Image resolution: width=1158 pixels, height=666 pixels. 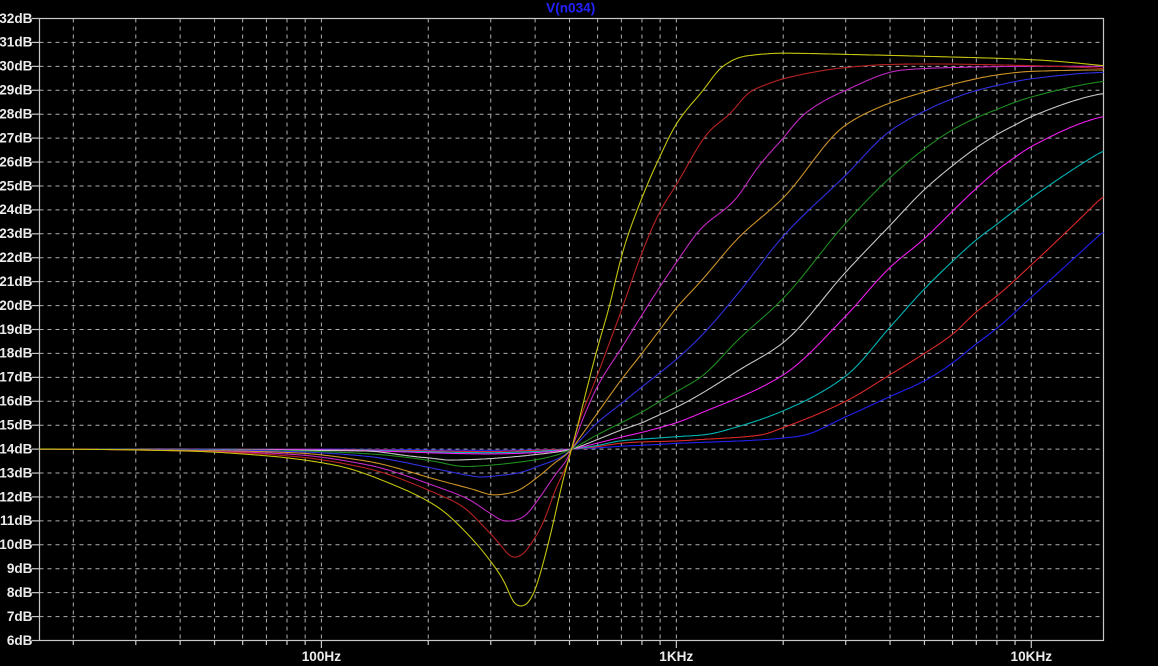 What do you see at coordinates (16, 448) in the screenshot?
I see `svg-text: 14dB` at bounding box center [16, 448].